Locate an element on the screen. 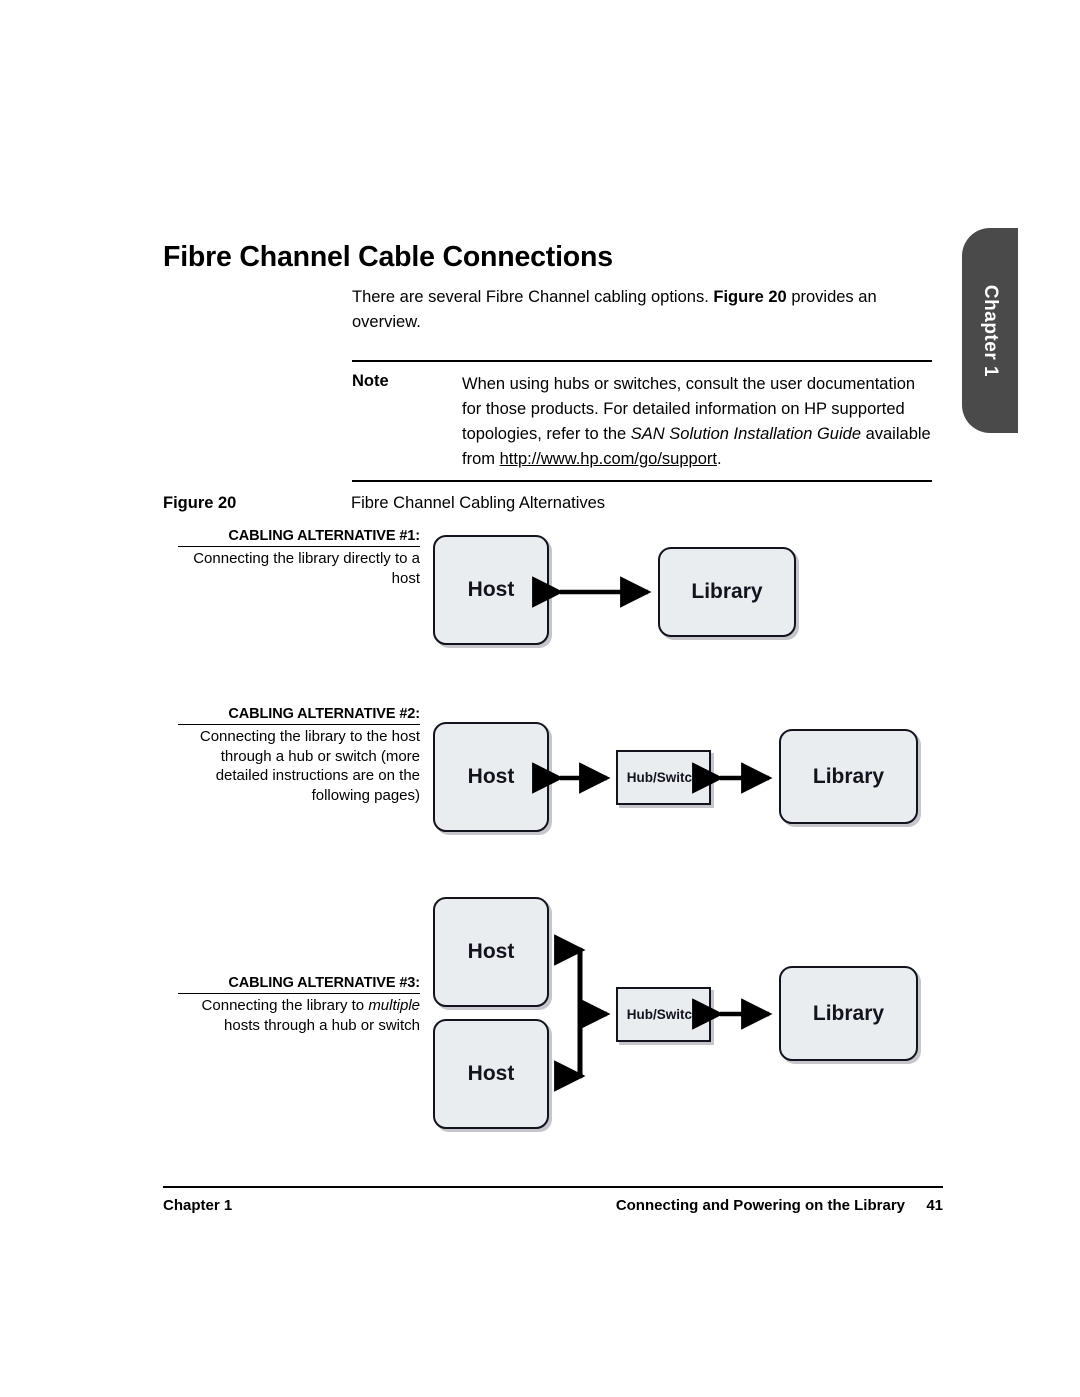 The height and width of the screenshot is (1397, 1080). diagram-3-host-node-1: Host is located at coordinates (491, 952).